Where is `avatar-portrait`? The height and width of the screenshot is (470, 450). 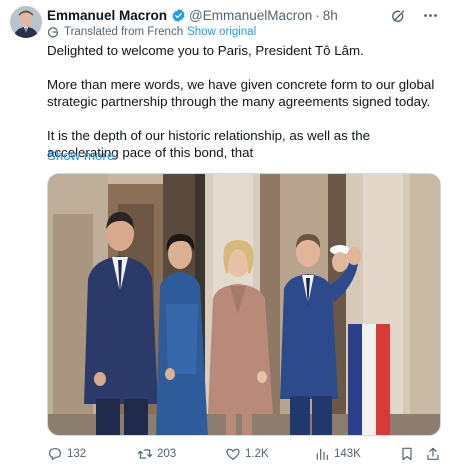 avatar-portrait is located at coordinates (26, 22).